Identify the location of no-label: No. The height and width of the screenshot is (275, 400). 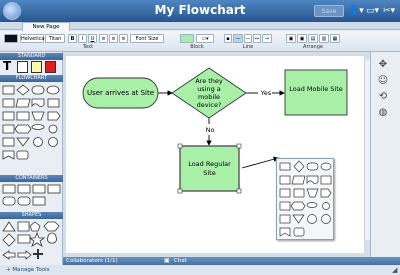
(210, 130).